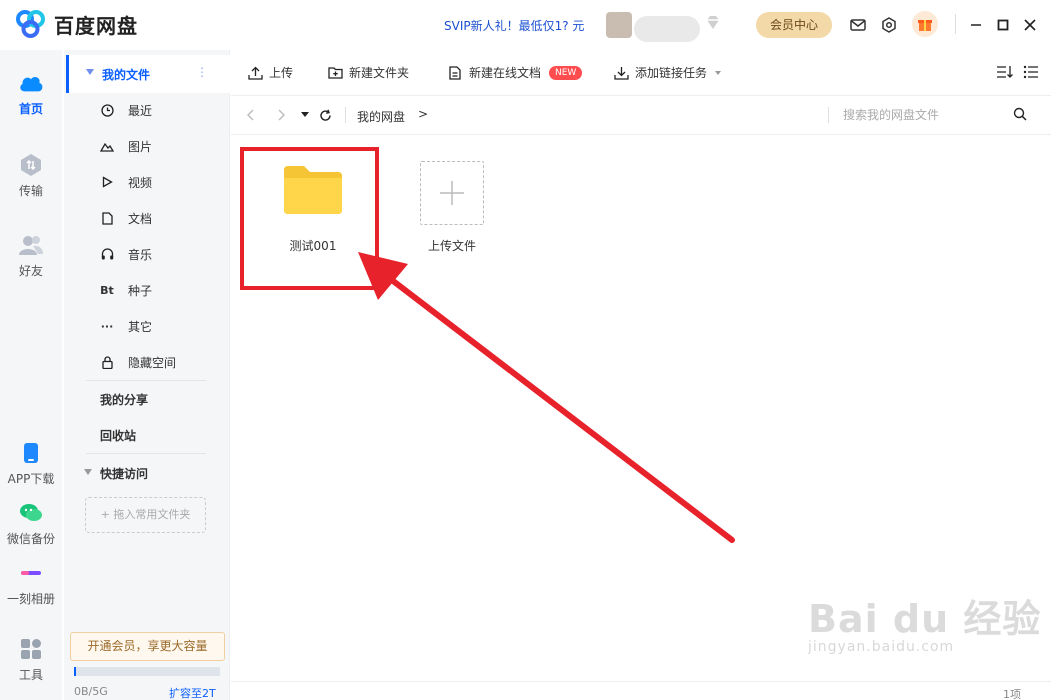 The image size is (1051, 700). Describe the element at coordinates (126, 146) in the screenshot. I see `nav-item-images: 图片` at that location.